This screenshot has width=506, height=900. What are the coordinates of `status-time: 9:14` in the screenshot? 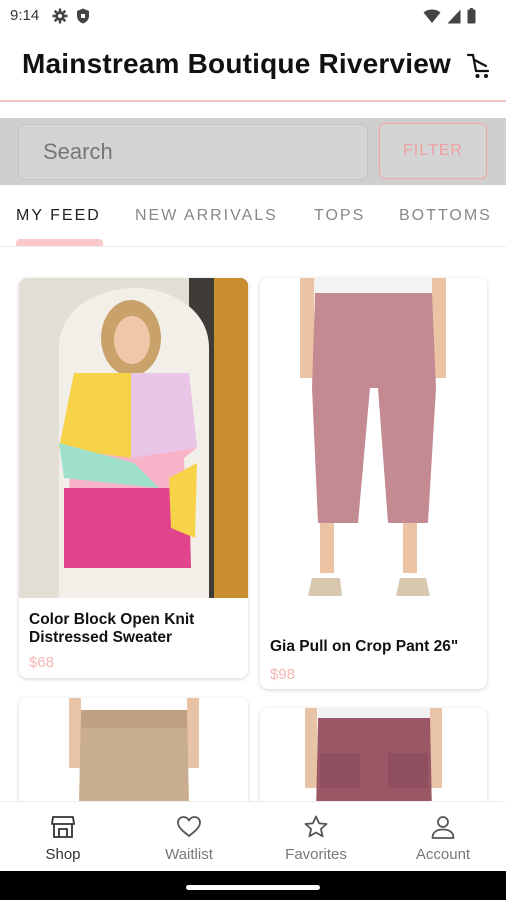 It's located at (25, 15).